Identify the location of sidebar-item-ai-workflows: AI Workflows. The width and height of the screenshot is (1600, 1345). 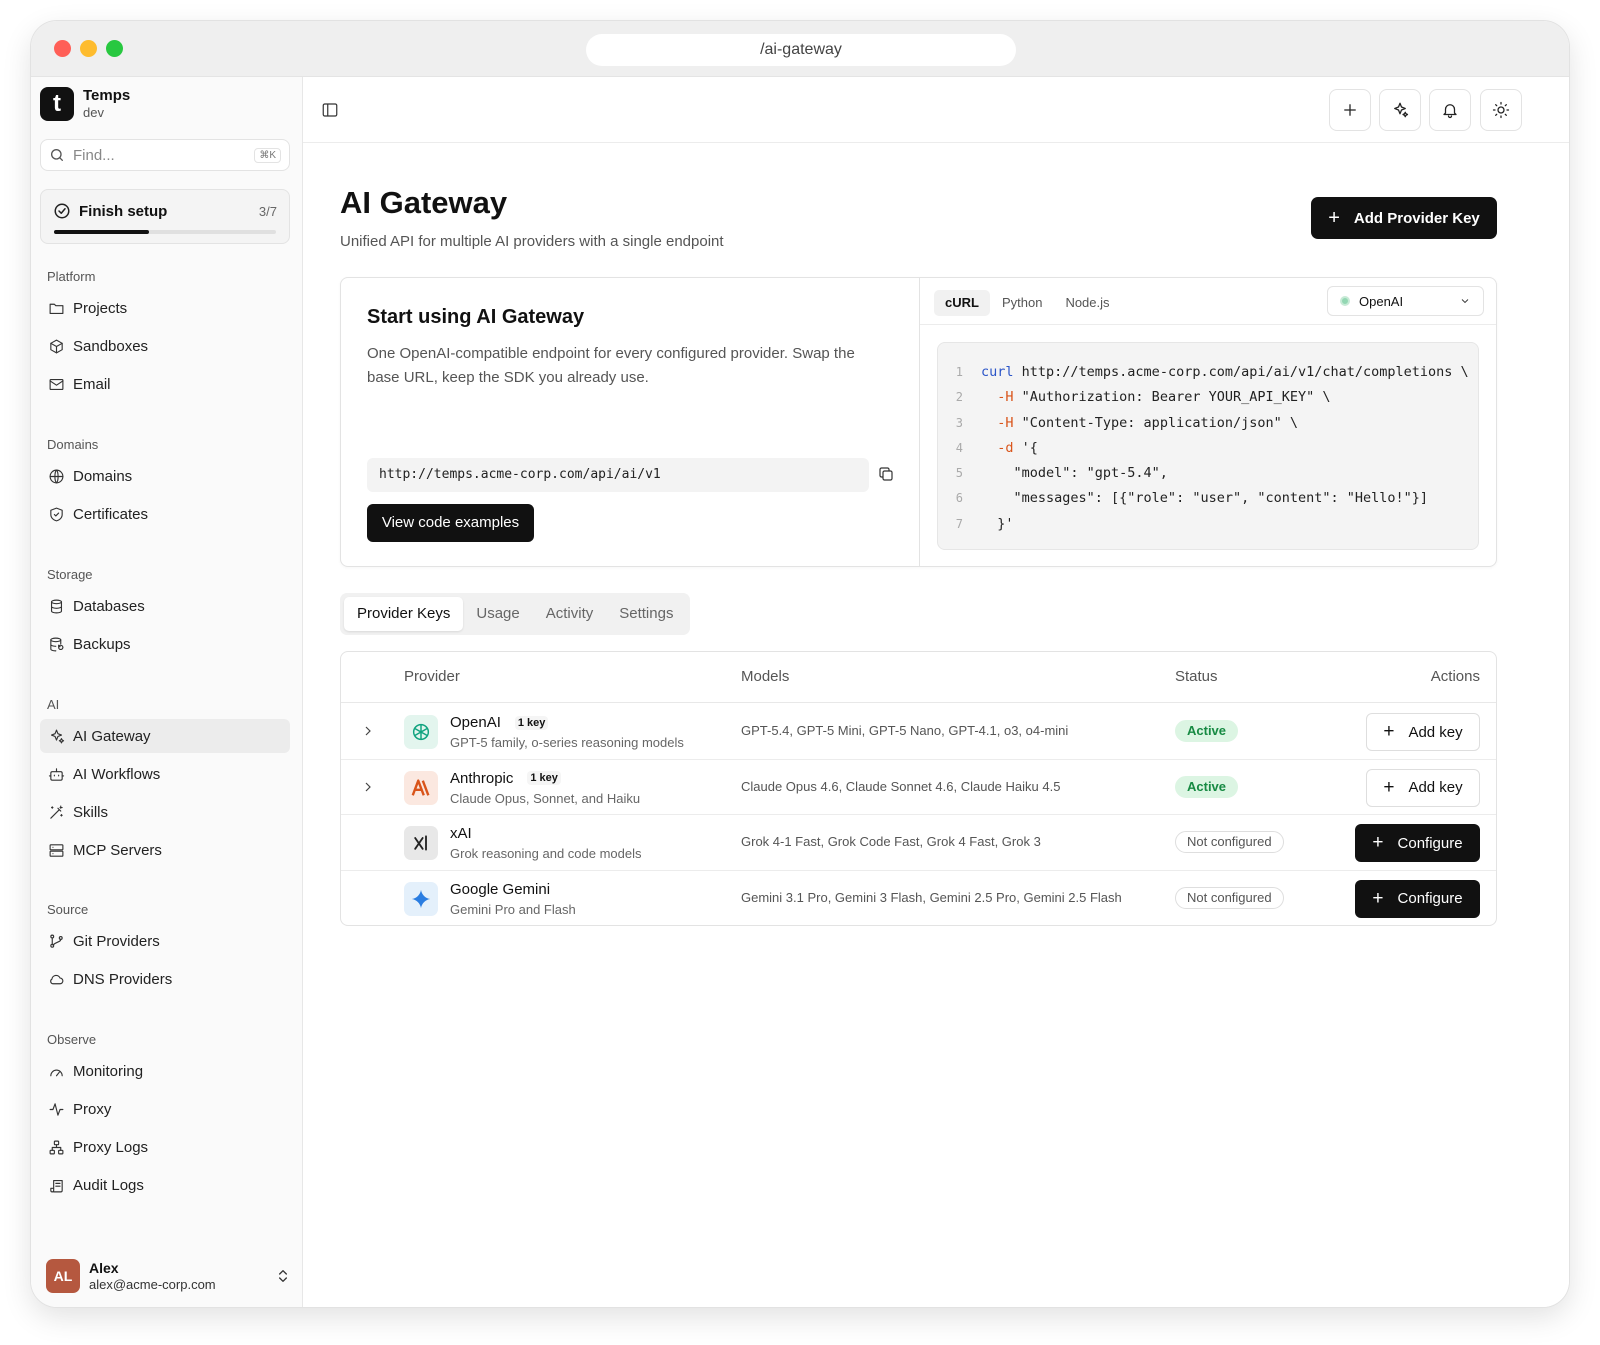
(165, 774).